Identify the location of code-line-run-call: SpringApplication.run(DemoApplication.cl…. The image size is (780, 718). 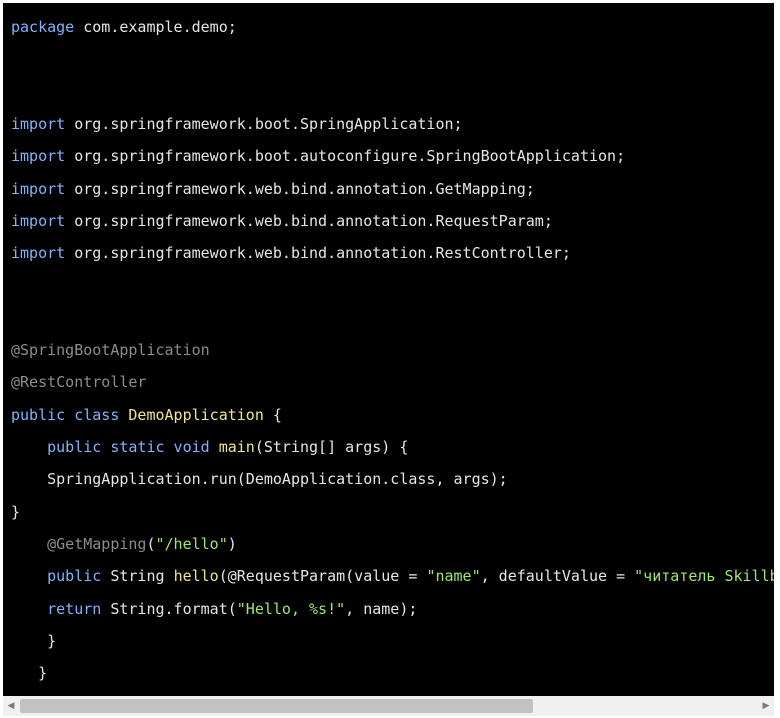
(259, 479).